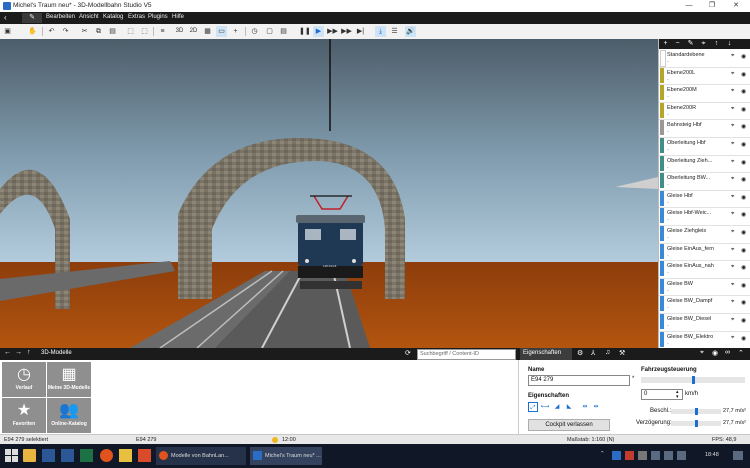  Describe the element at coordinates (681, 455) in the screenshot. I see `battery-icon` at that location.